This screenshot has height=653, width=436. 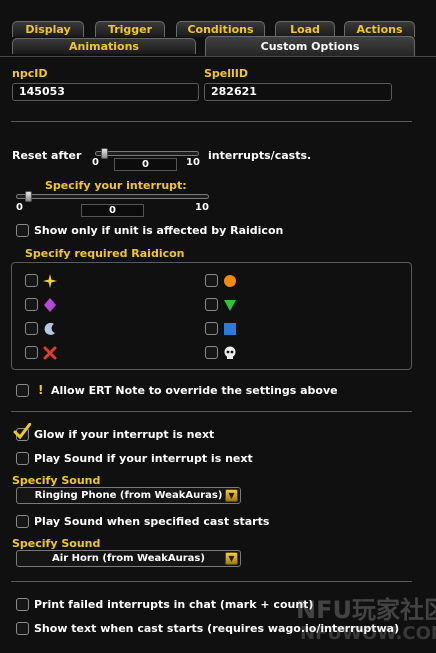 What do you see at coordinates (22, 431) in the screenshot?
I see `checkmark-icon` at bounding box center [22, 431].